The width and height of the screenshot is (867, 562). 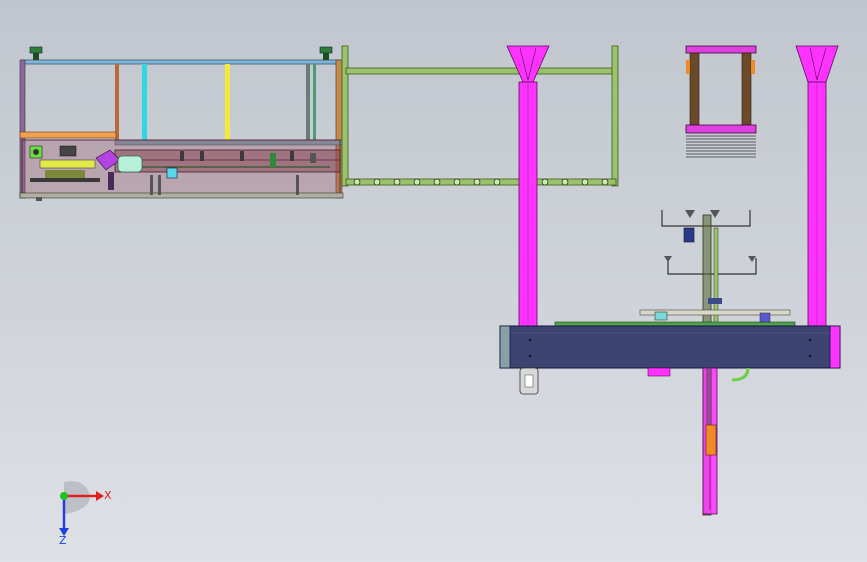 What do you see at coordinates (63, 540) in the screenshot?
I see `triad-z-label: Z` at bounding box center [63, 540].